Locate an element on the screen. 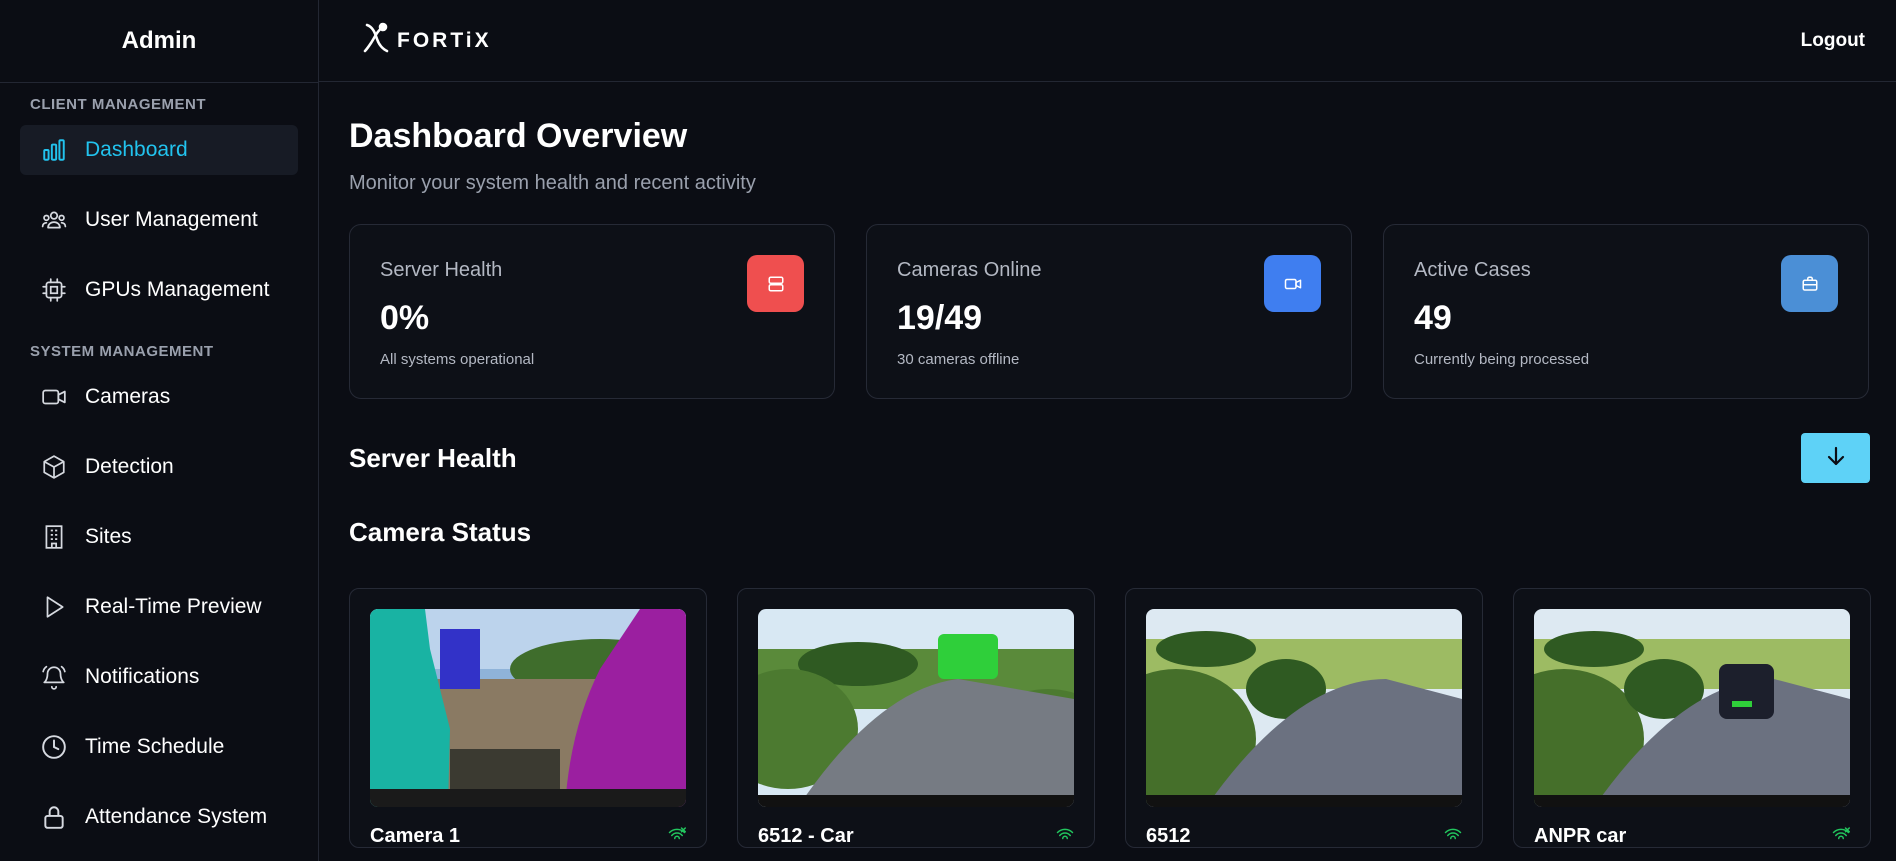 The width and height of the screenshot is (1896, 861). cube-icon is located at coordinates (54, 467).